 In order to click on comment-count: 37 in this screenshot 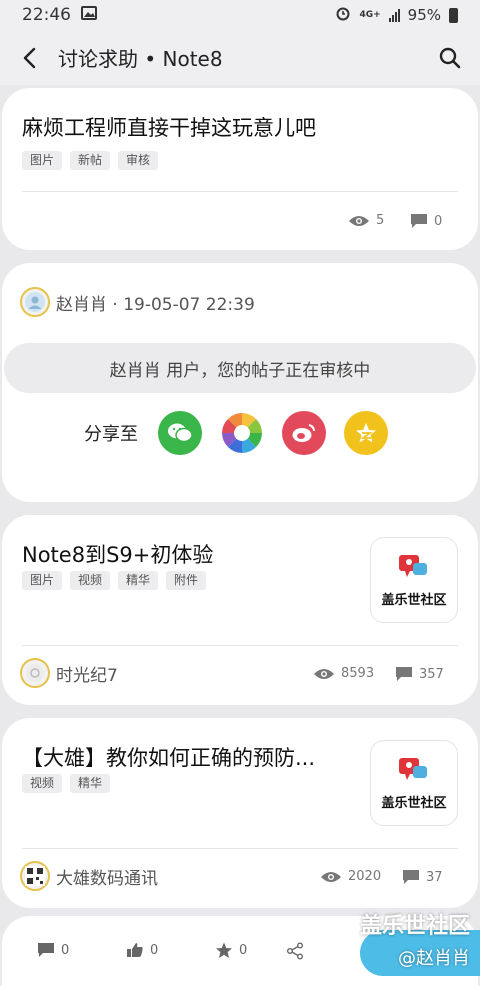, I will do `click(422, 877)`.